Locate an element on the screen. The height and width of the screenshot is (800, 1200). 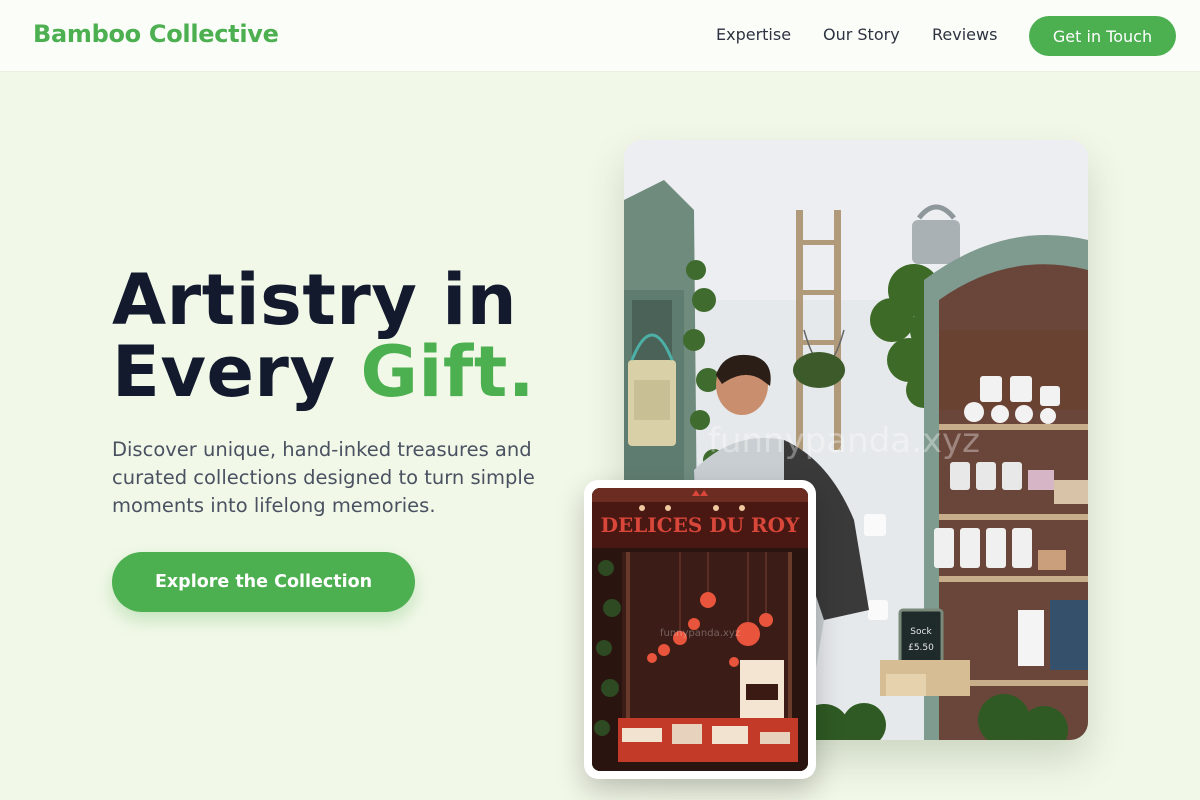
get-in-touch-button: Get in Touch is located at coordinates (1102, 36).